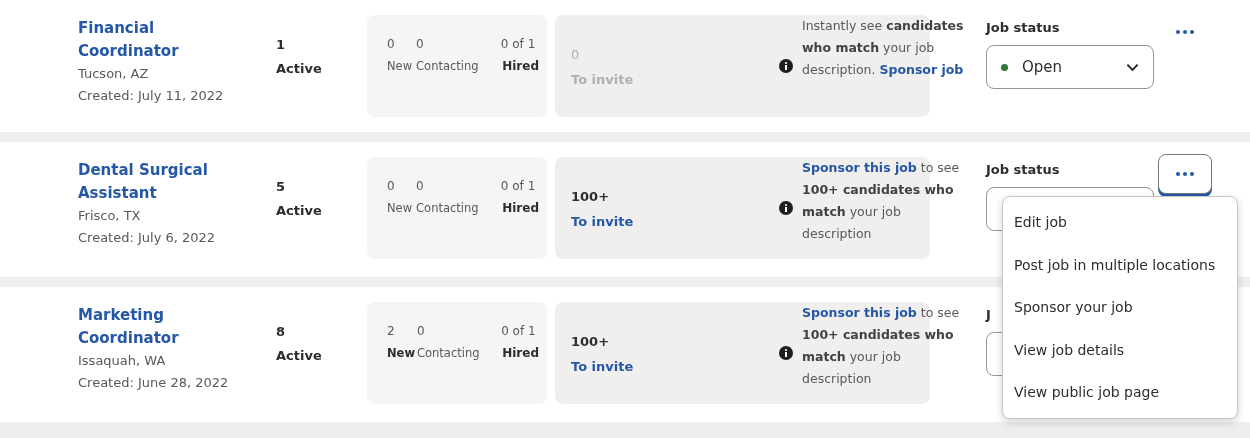 The width and height of the screenshot is (1250, 438). What do you see at coordinates (163, 327) in the screenshot?
I see `job-title-link: Marketing Coordinator` at bounding box center [163, 327].